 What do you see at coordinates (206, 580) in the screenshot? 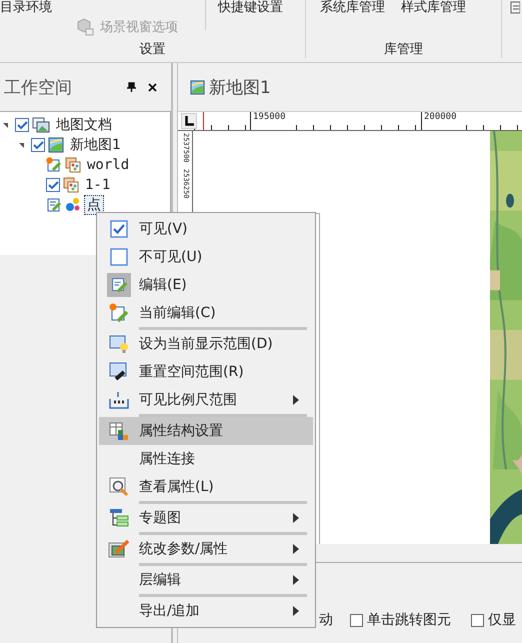
I see `menu-item: 层编辑` at bounding box center [206, 580].